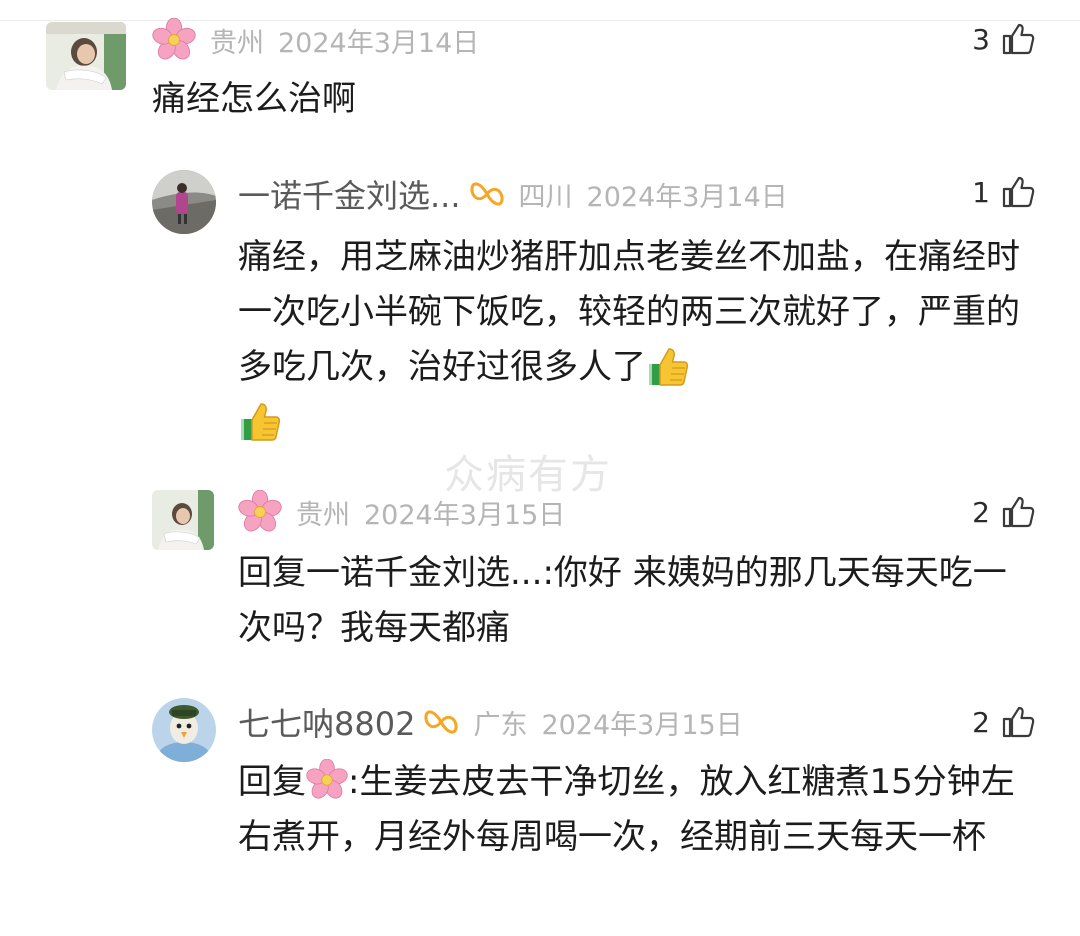 The image size is (1080, 936). Describe the element at coordinates (545, 197) in the screenshot. I see `region-label: 四川` at that location.